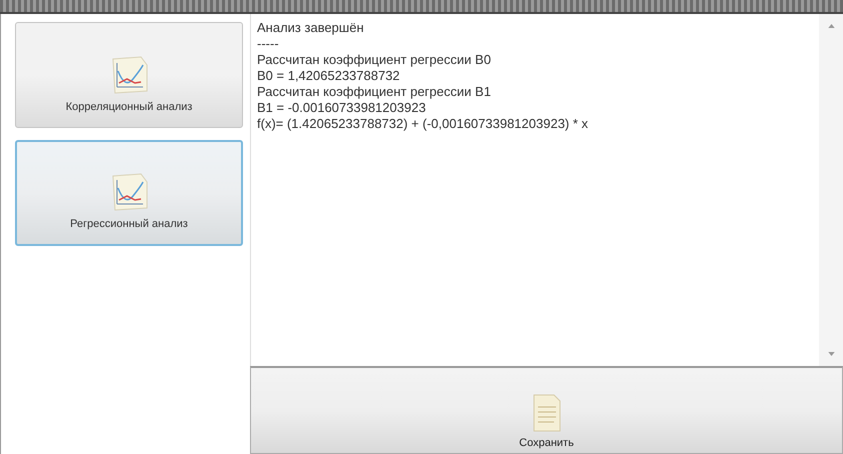 The width and height of the screenshot is (843, 454). I want to click on save-button: Сохранить, so click(546, 410).